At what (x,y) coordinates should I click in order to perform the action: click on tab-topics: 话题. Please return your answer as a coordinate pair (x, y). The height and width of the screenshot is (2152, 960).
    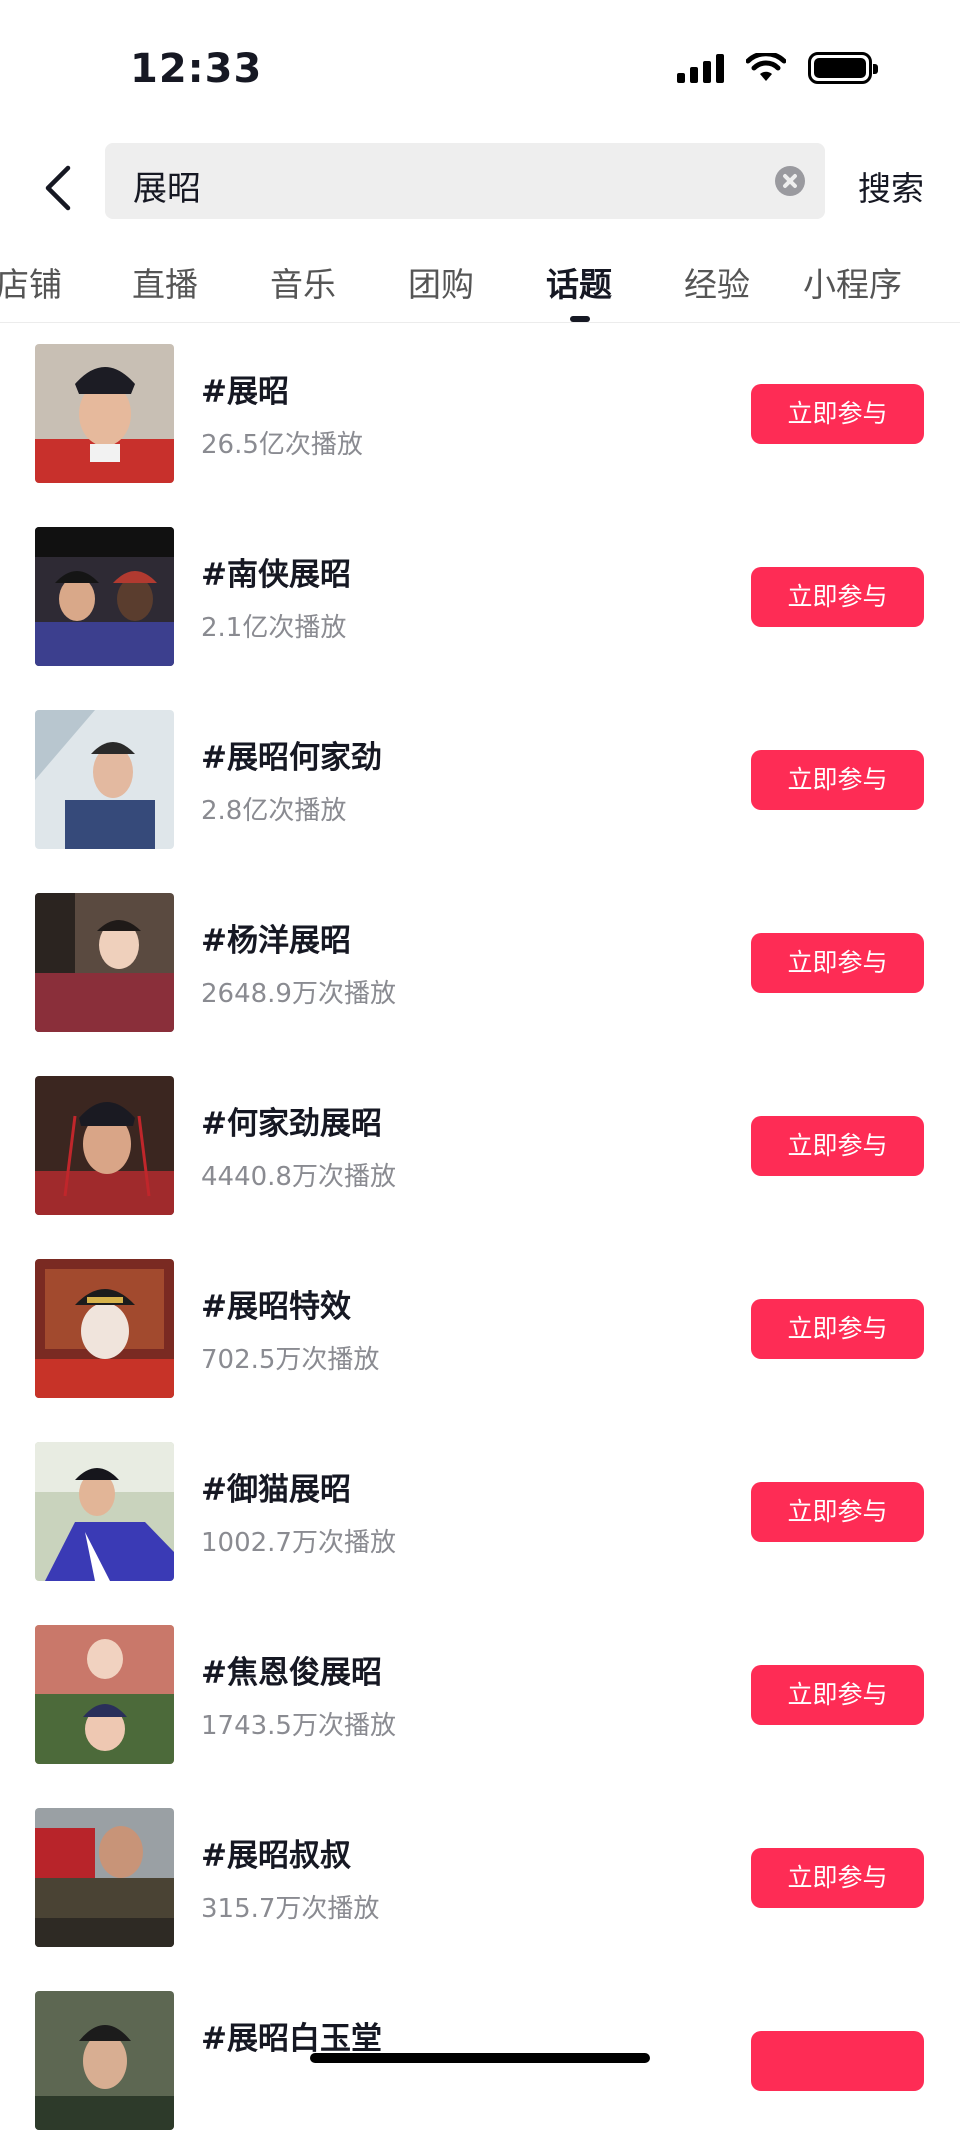
    Looking at the image, I should click on (579, 282).